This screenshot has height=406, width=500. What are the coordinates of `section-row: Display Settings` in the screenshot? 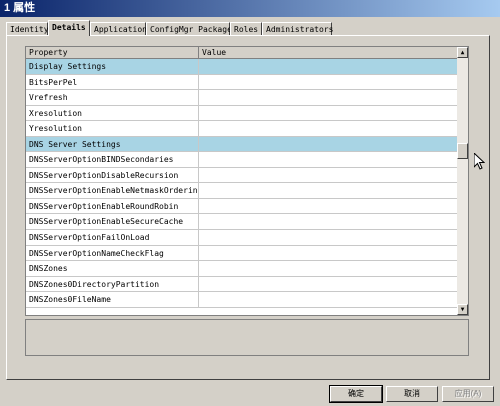 It's located at (242, 67).